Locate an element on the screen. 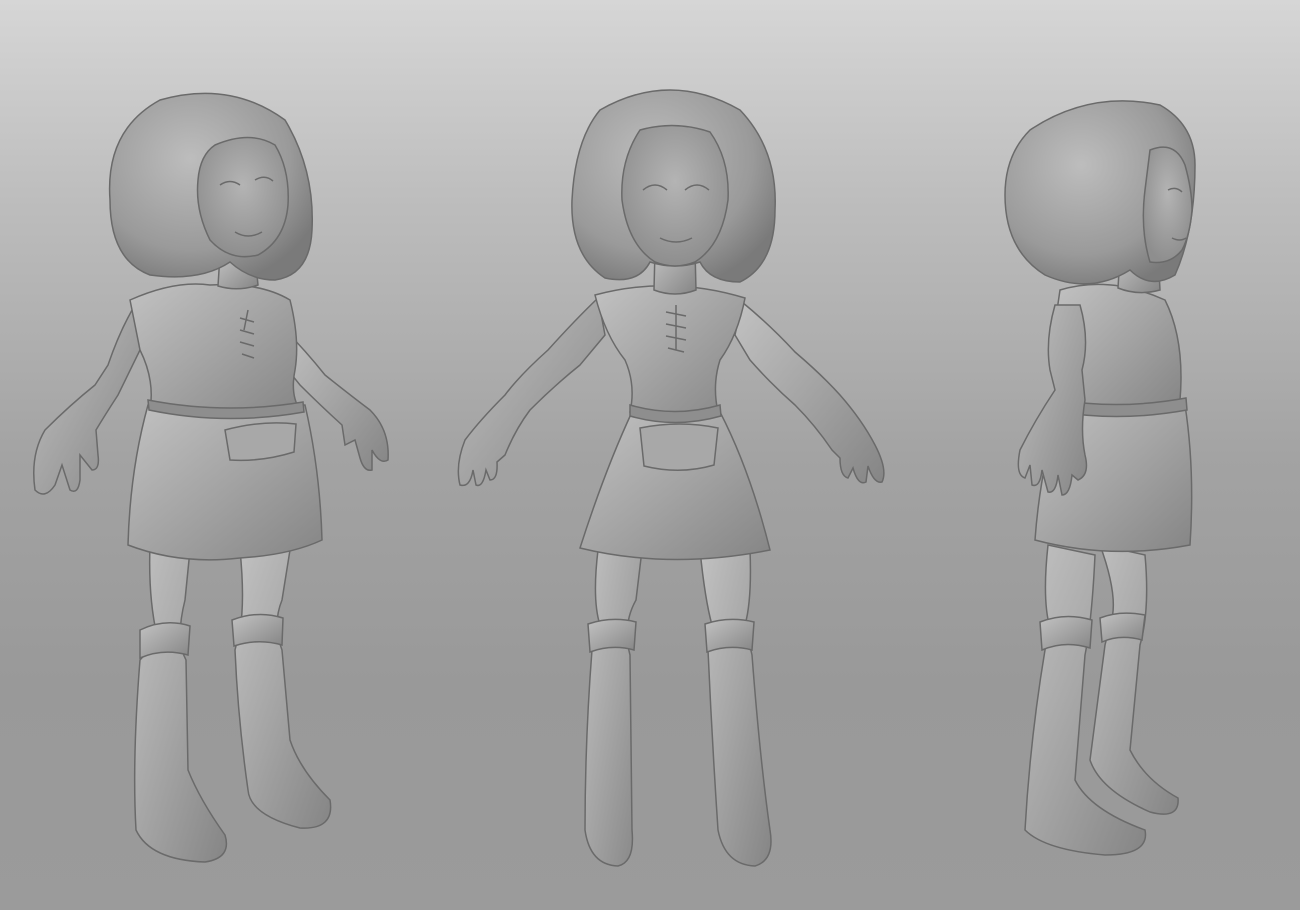  left-leg is located at coordinates (180, 703).